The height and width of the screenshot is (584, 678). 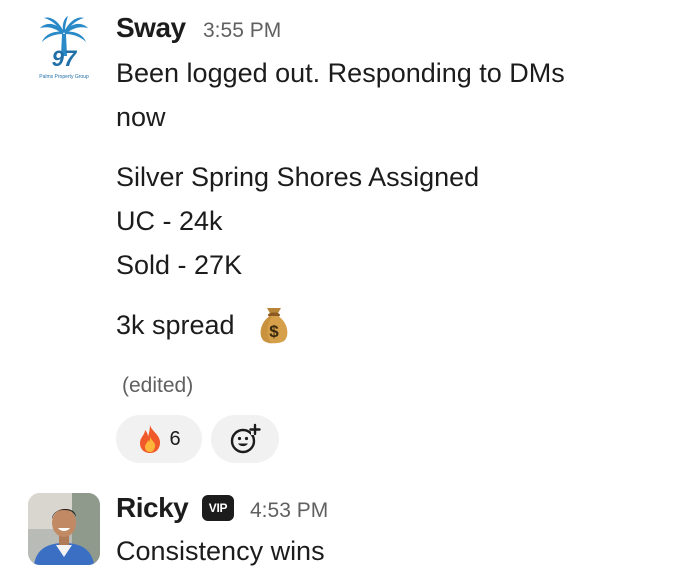 What do you see at coordinates (218, 508) in the screenshot?
I see `vip-badge: VIP` at bounding box center [218, 508].